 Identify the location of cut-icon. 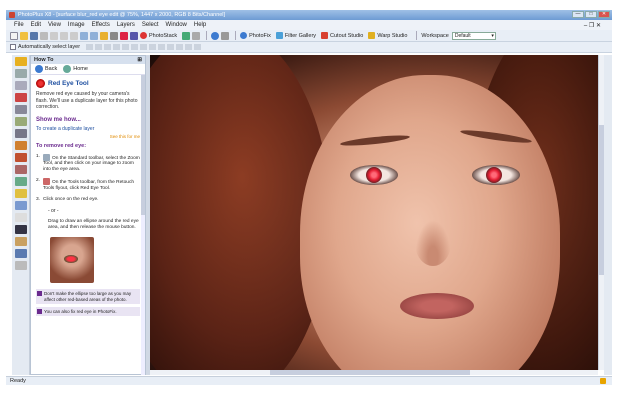
(54, 35).